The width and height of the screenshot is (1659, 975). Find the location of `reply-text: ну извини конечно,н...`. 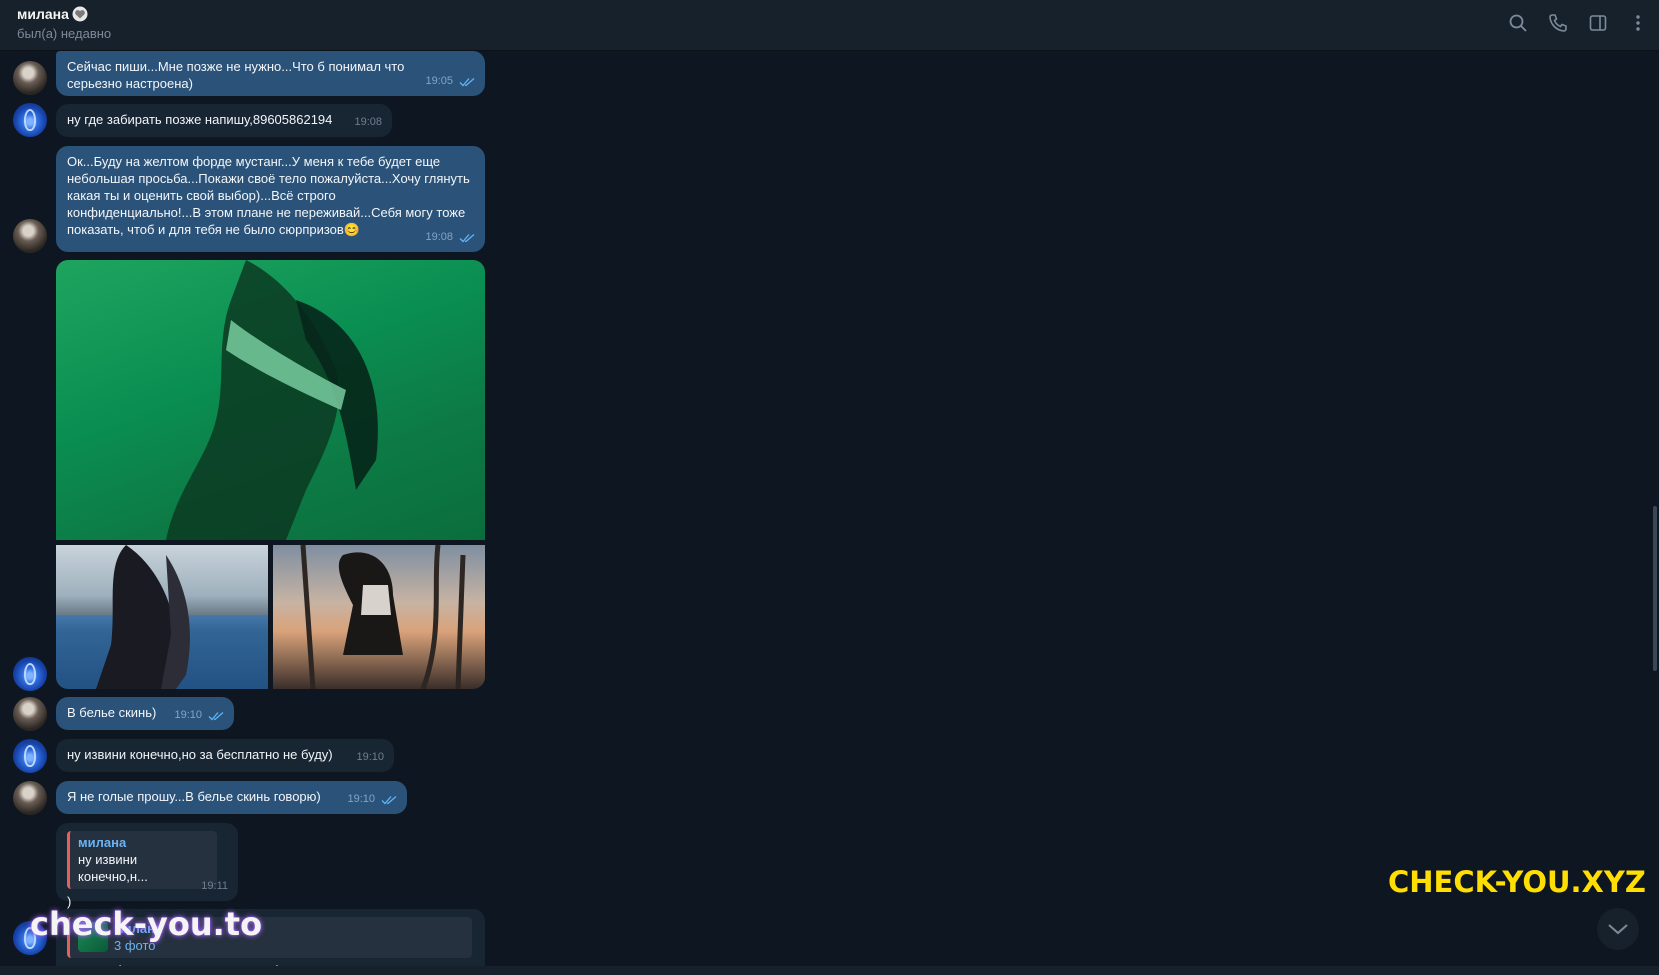

reply-text: ну извини конечно,н... is located at coordinates (113, 868).